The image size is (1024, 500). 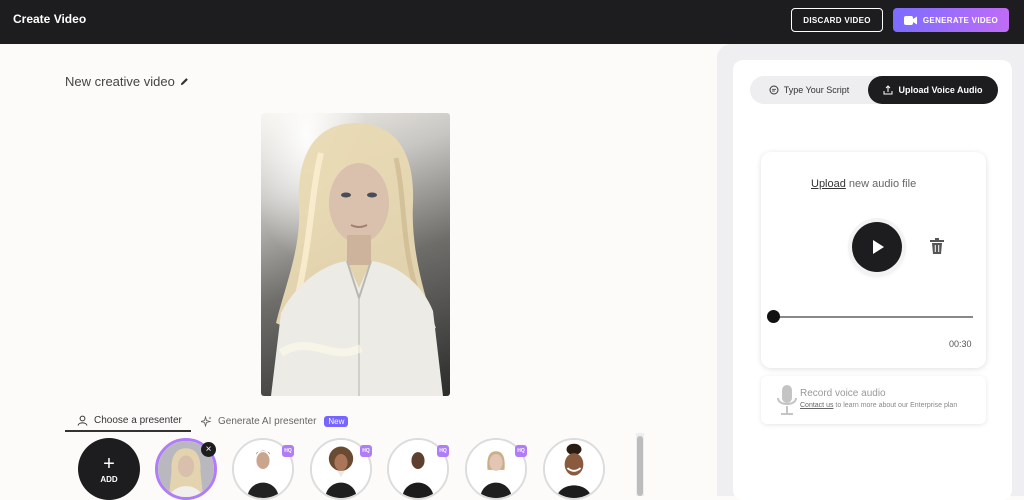 What do you see at coordinates (828, 184) in the screenshot?
I see `upload-audio-link: Upload` at bounding box center [828, 184].